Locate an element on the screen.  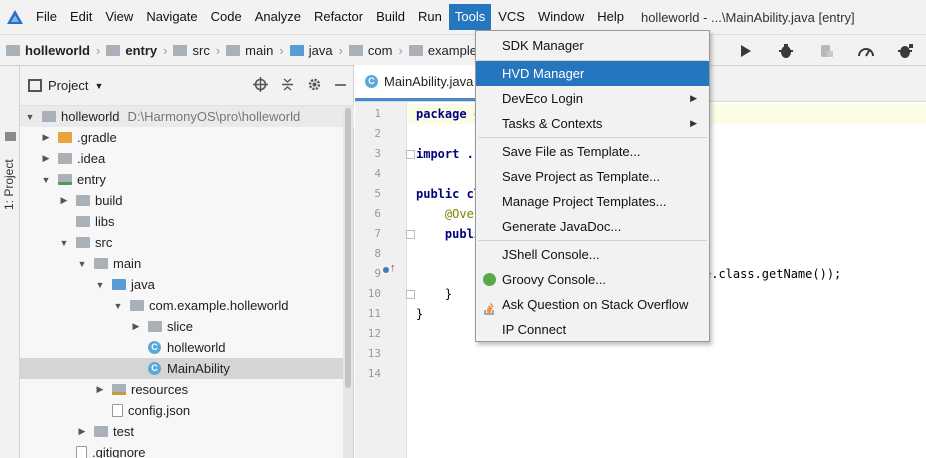
up-arrow-icon: ↑ is located at coordinates (393, 268).